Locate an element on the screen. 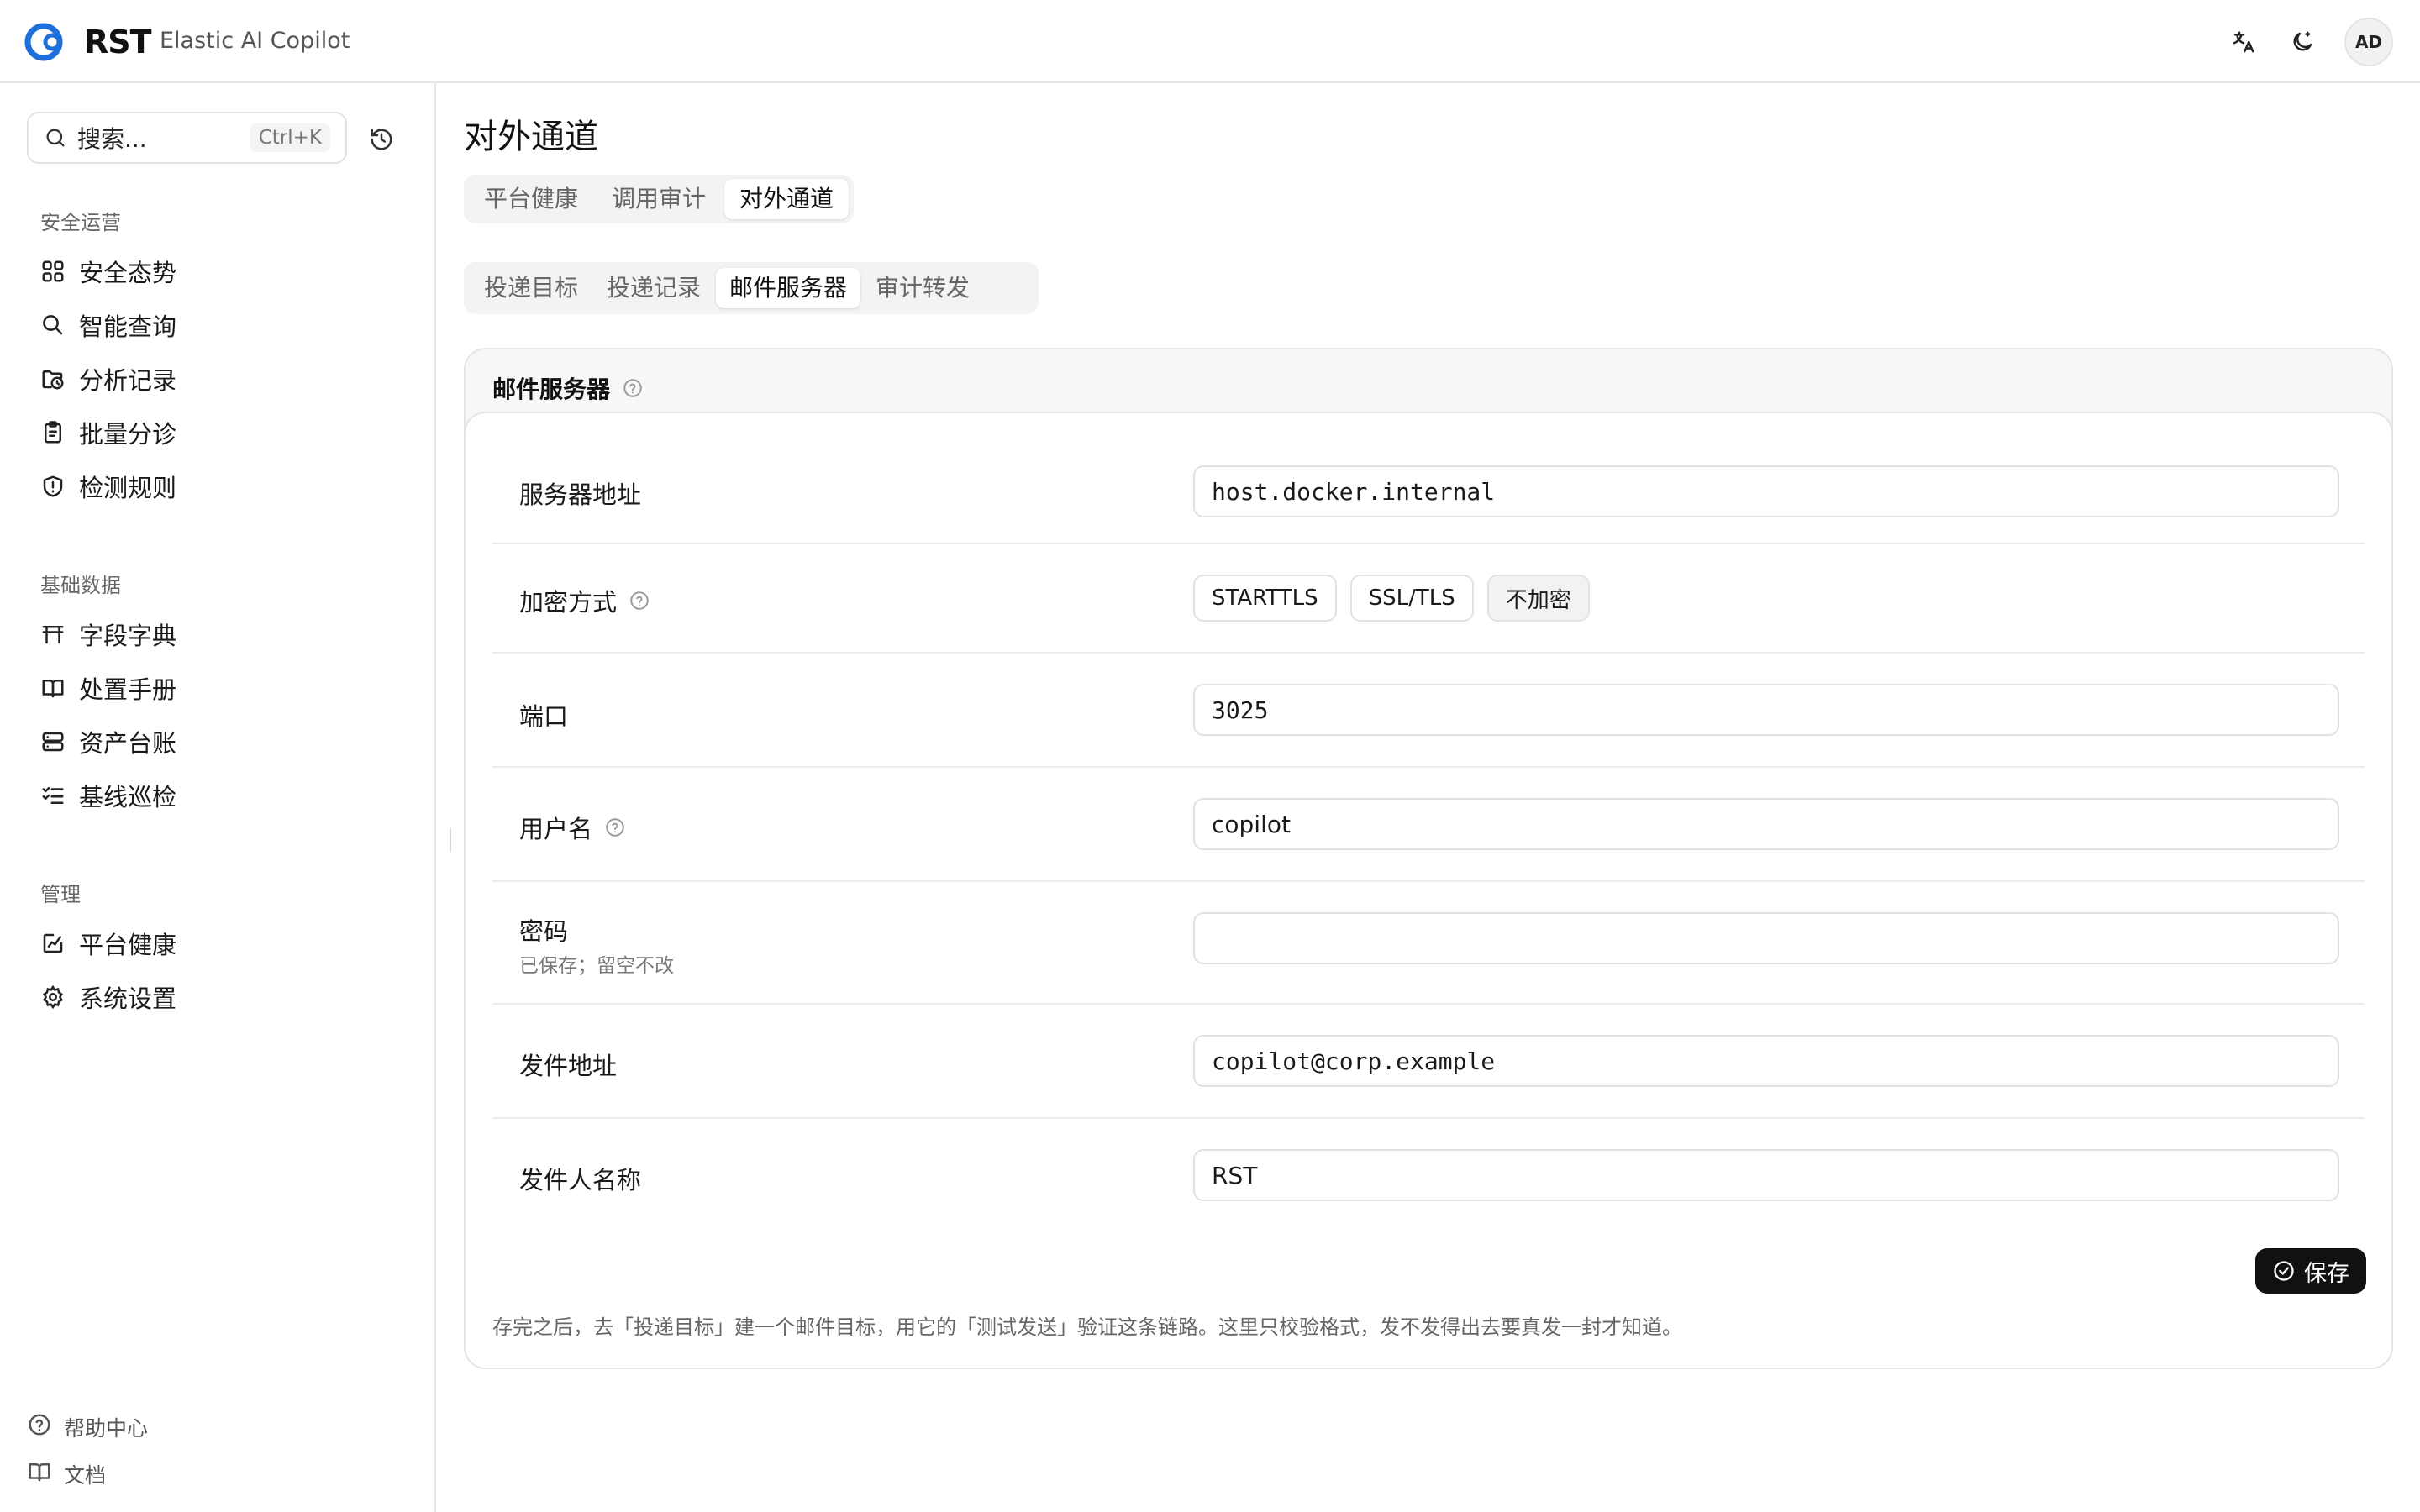 The image size is (2420, 1512). subtab-delivery-targets: 投递目标 is located at coordinates (531, 288).